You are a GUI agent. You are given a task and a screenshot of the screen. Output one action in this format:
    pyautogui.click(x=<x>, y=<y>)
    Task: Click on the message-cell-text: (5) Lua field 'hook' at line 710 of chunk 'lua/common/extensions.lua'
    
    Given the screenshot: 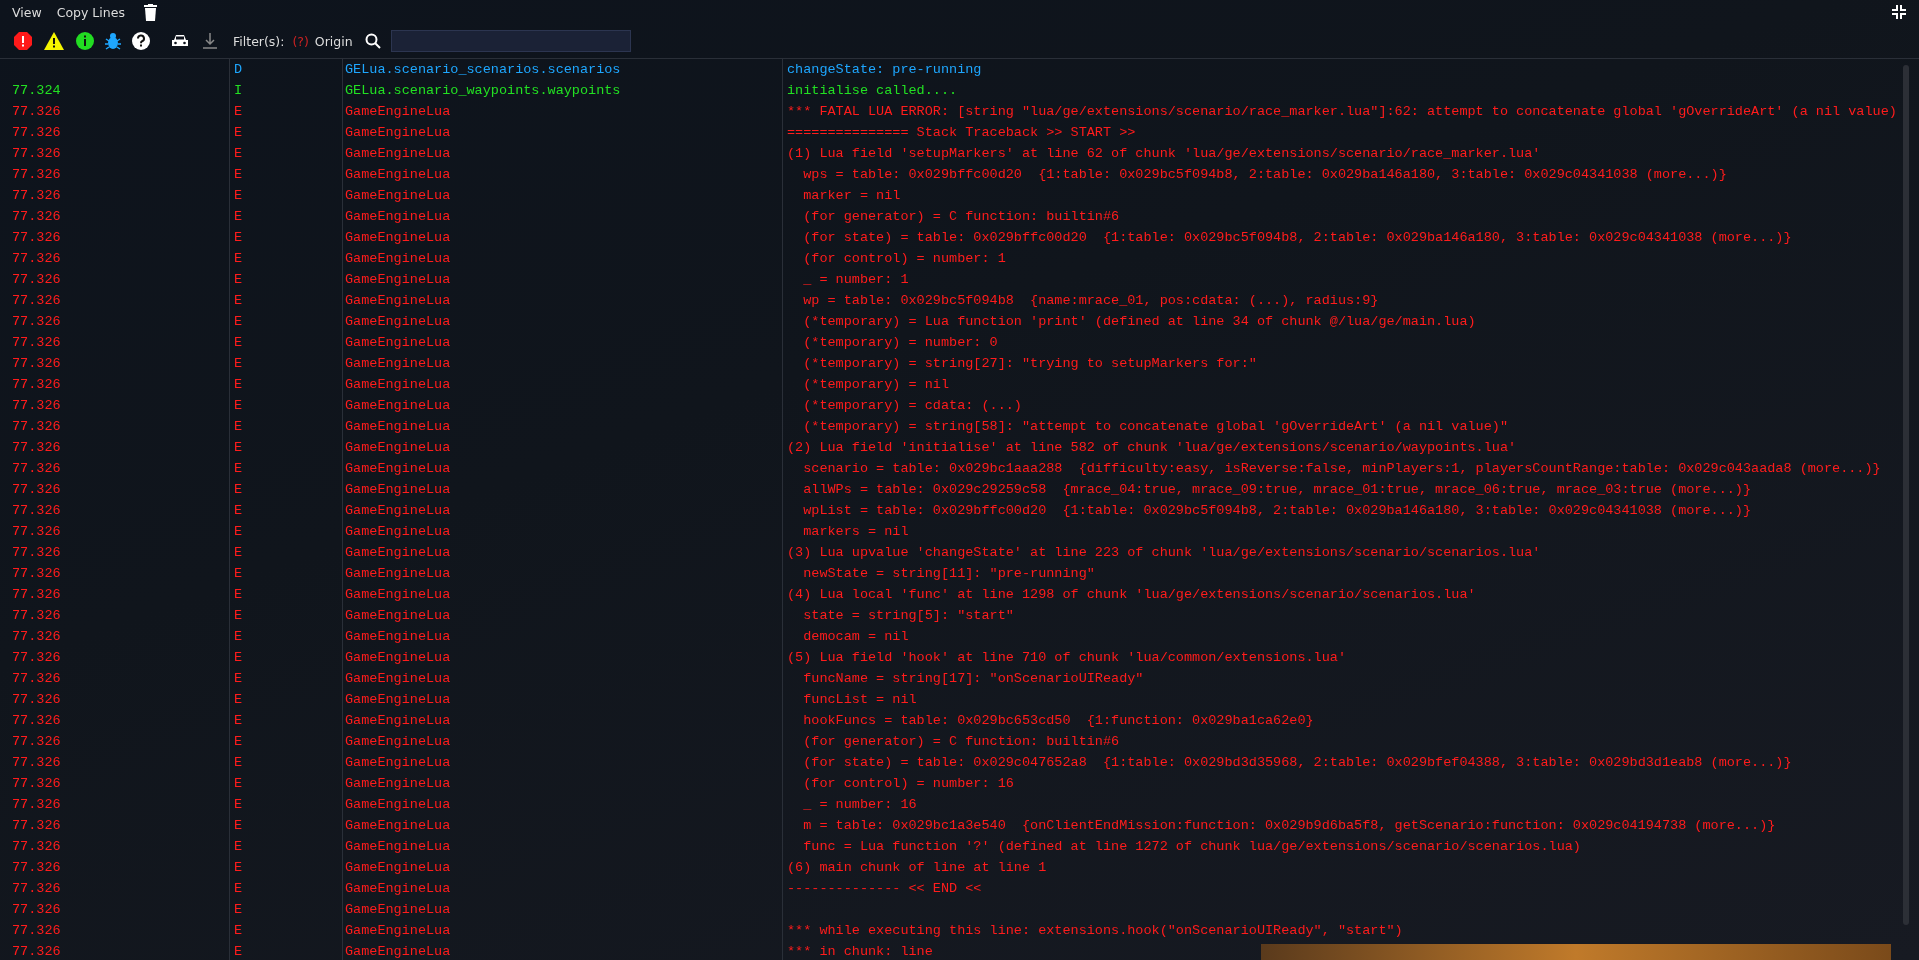 What is the action you would take?
    pyautogui.click(x=1066, y=658)
    